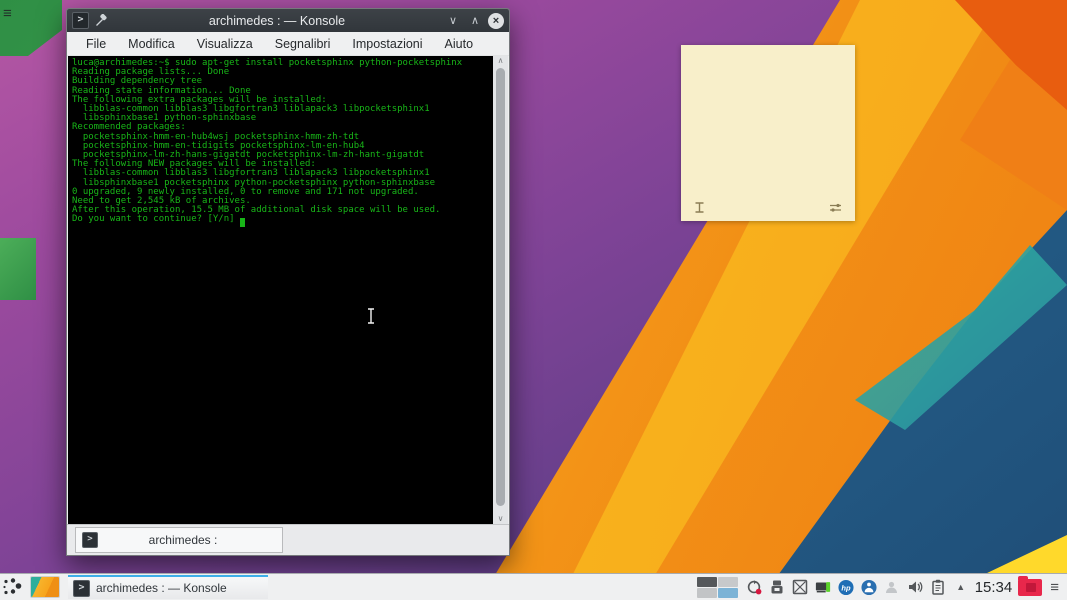  What do you see at coordinates (80, 20) in the screenshot?
I see `konsole-window-icon: >` at bounding box center [80, 20].